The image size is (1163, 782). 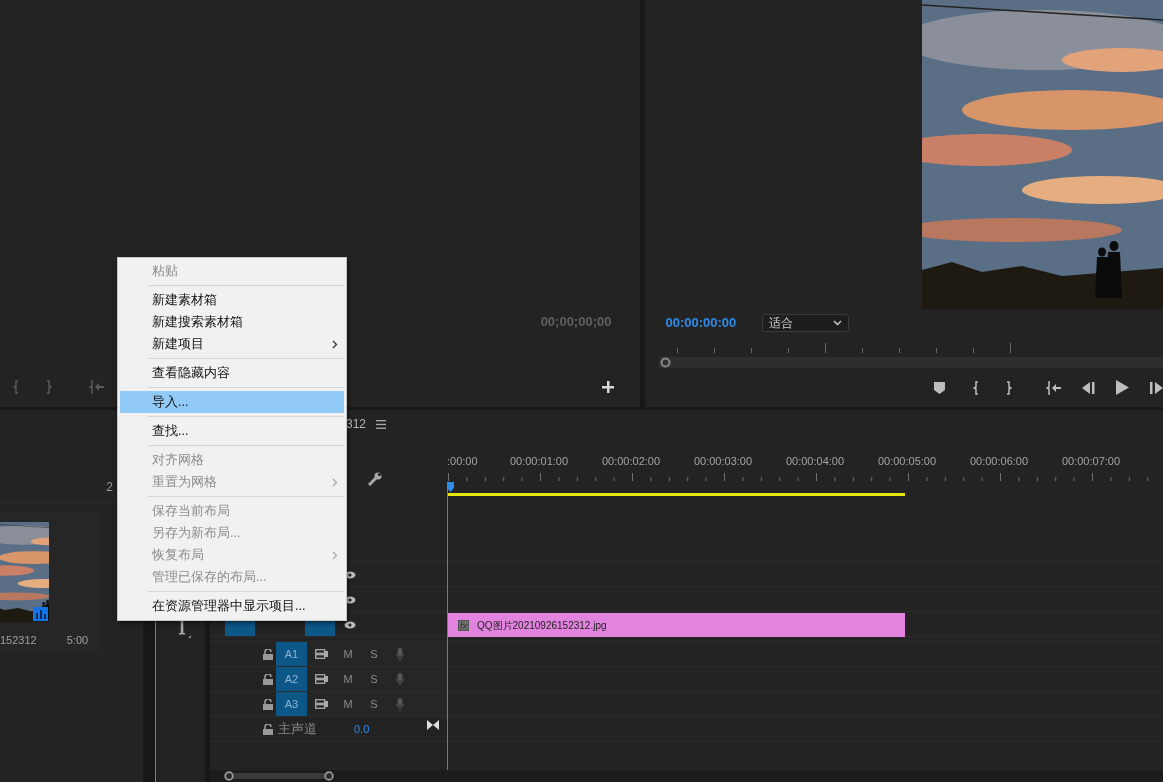 I want to click on time-label: :00:00, so click(x=462, y=461).